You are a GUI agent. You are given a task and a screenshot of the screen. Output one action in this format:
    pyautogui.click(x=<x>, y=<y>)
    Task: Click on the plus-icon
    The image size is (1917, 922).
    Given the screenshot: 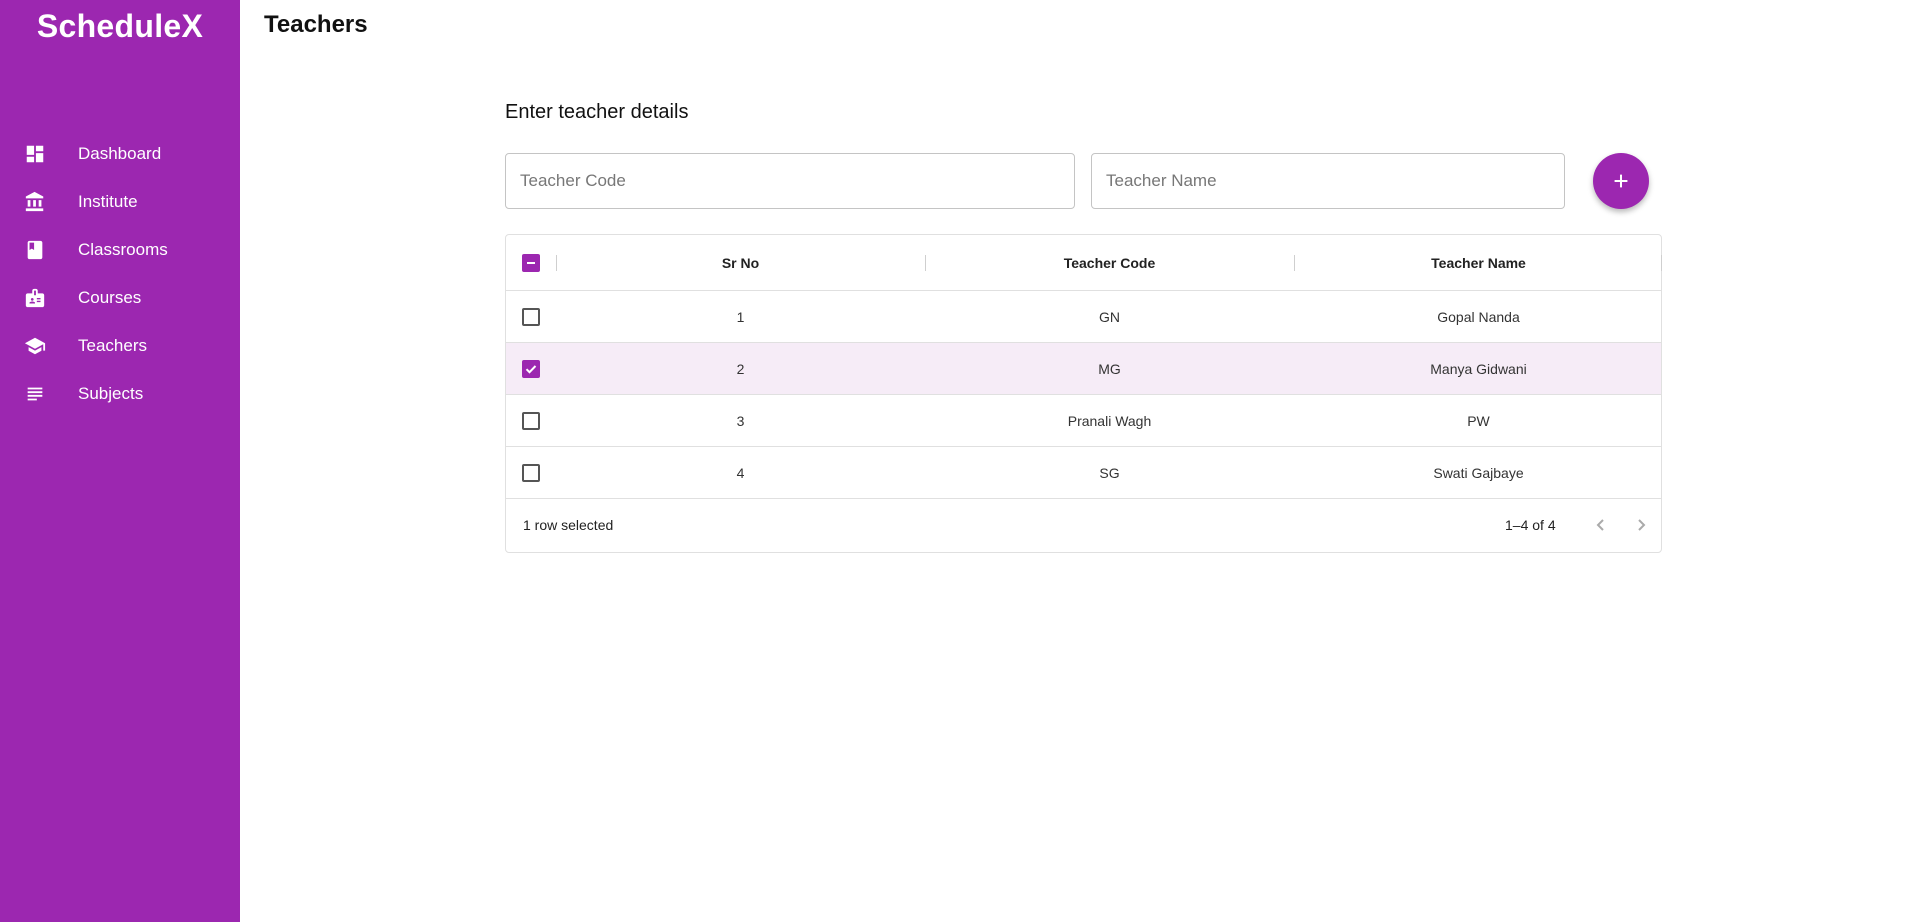 What is the action you would take?
    pyautogui.click(x=1621, y=181)
    